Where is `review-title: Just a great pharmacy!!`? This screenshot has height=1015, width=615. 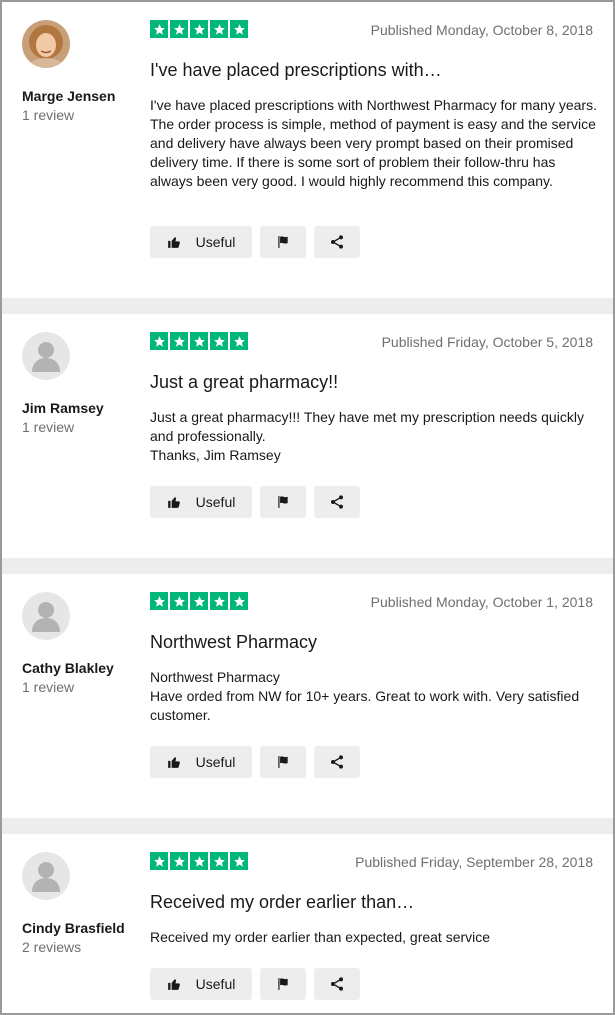
review-title: Just a great pharmacy!! is located at coordinates (244, 382).